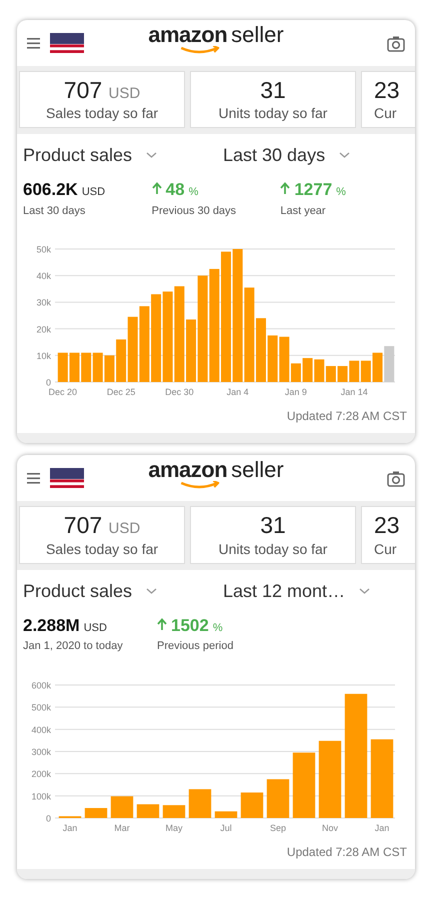 The image size is (430, 900). Describe the element at coordinates (175, 190) in the screenshot. I see `stat-value: 48` at that location.